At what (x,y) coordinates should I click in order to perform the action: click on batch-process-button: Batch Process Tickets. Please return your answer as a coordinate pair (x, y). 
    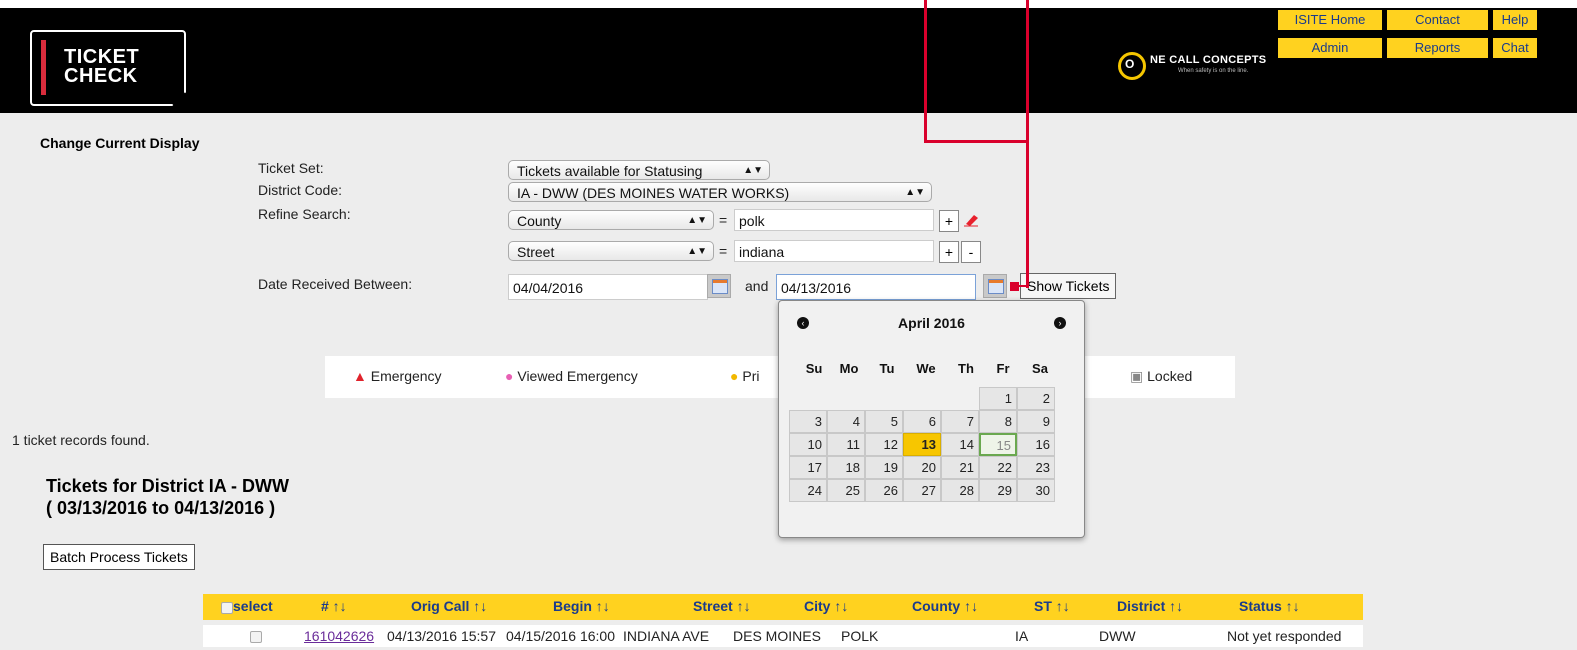
    Looking at the image, I should click on (119, 557).